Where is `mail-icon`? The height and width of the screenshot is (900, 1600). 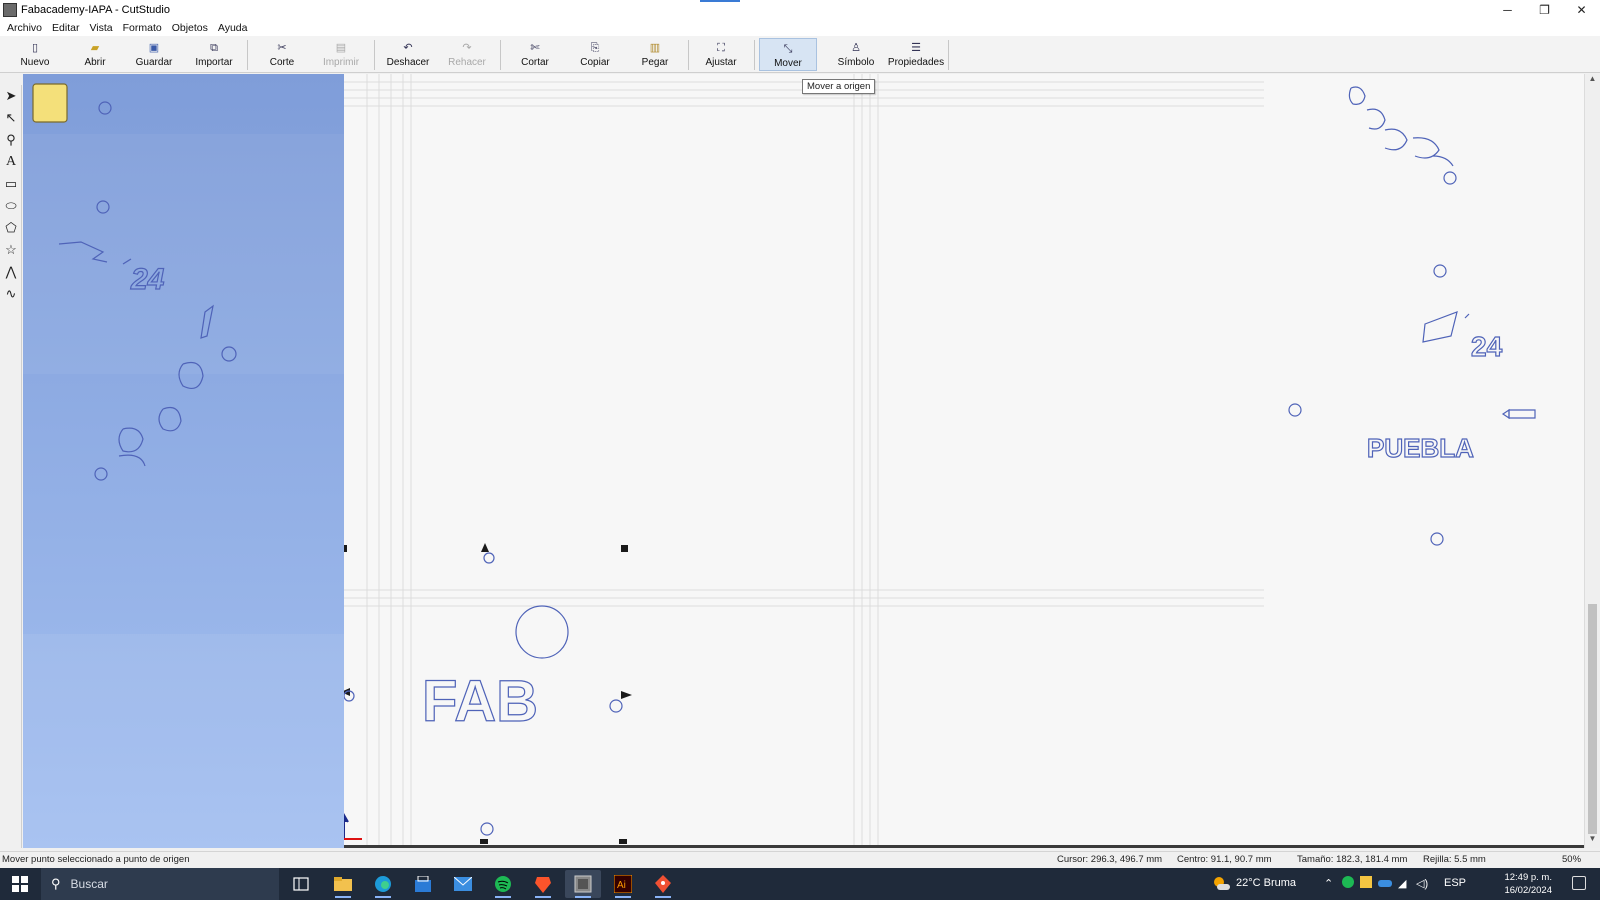 mail-icon is located at coordinates (463, 884).